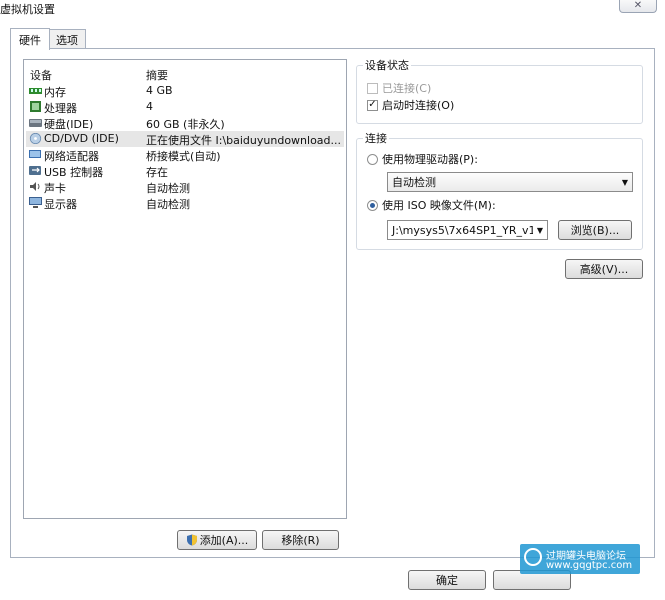 This screenshot has height=600, width=665. I want to click on device-status-title: 设备状态, so click(387, 65).